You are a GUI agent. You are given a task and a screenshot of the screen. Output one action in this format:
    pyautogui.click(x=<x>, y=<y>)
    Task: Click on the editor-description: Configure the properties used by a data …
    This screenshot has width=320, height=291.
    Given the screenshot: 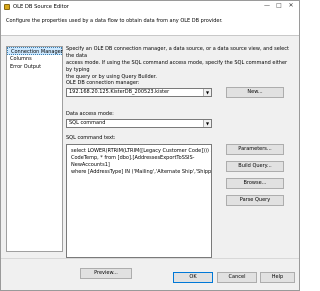 What is the action you would take?
    pyautogui.click(x=114, y=21)
    